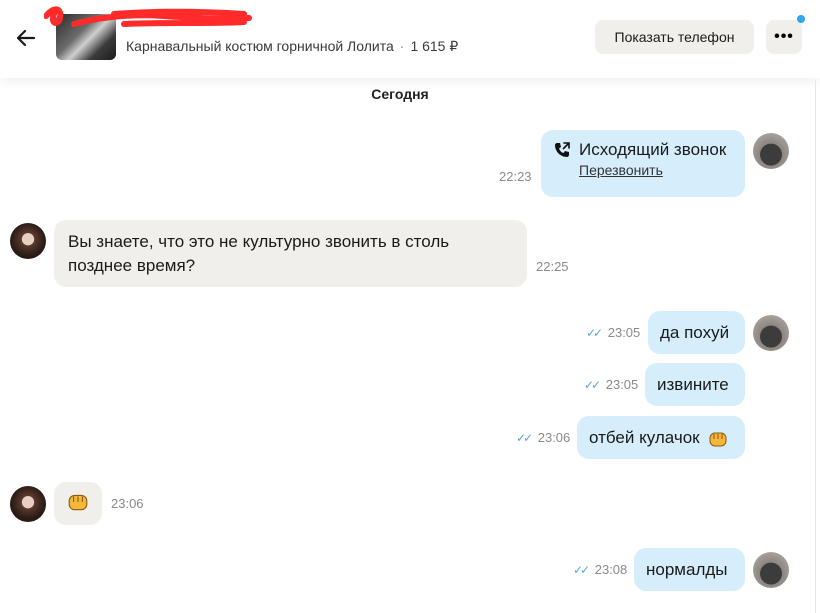 The image size is (820, 613). I want to click on listing-price: 1 615 ₽, so click(434, 46).